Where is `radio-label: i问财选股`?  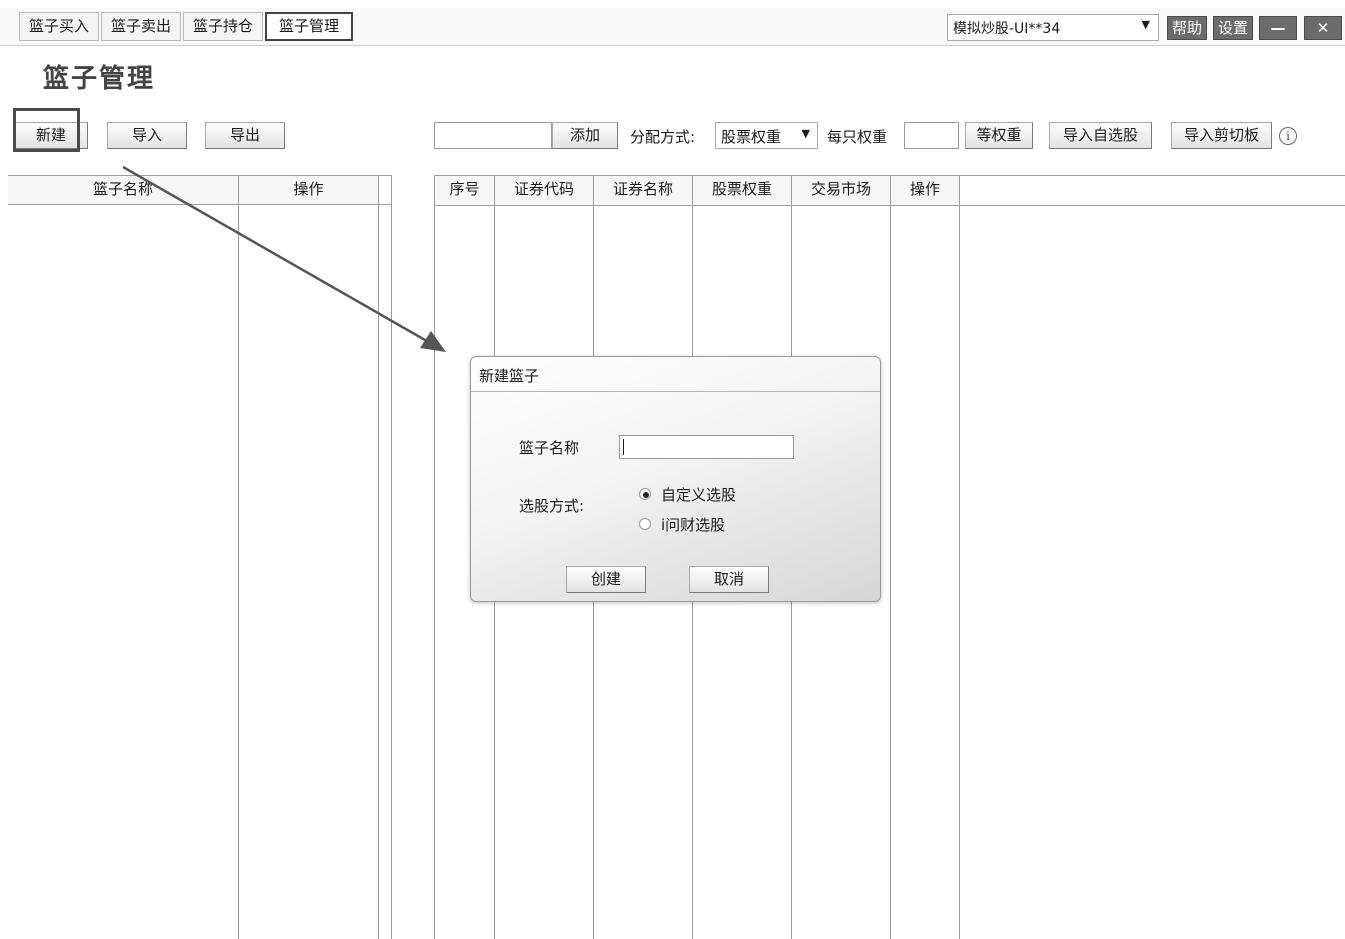 radio-label: i问财选股 is located at coordinates (693, 525).